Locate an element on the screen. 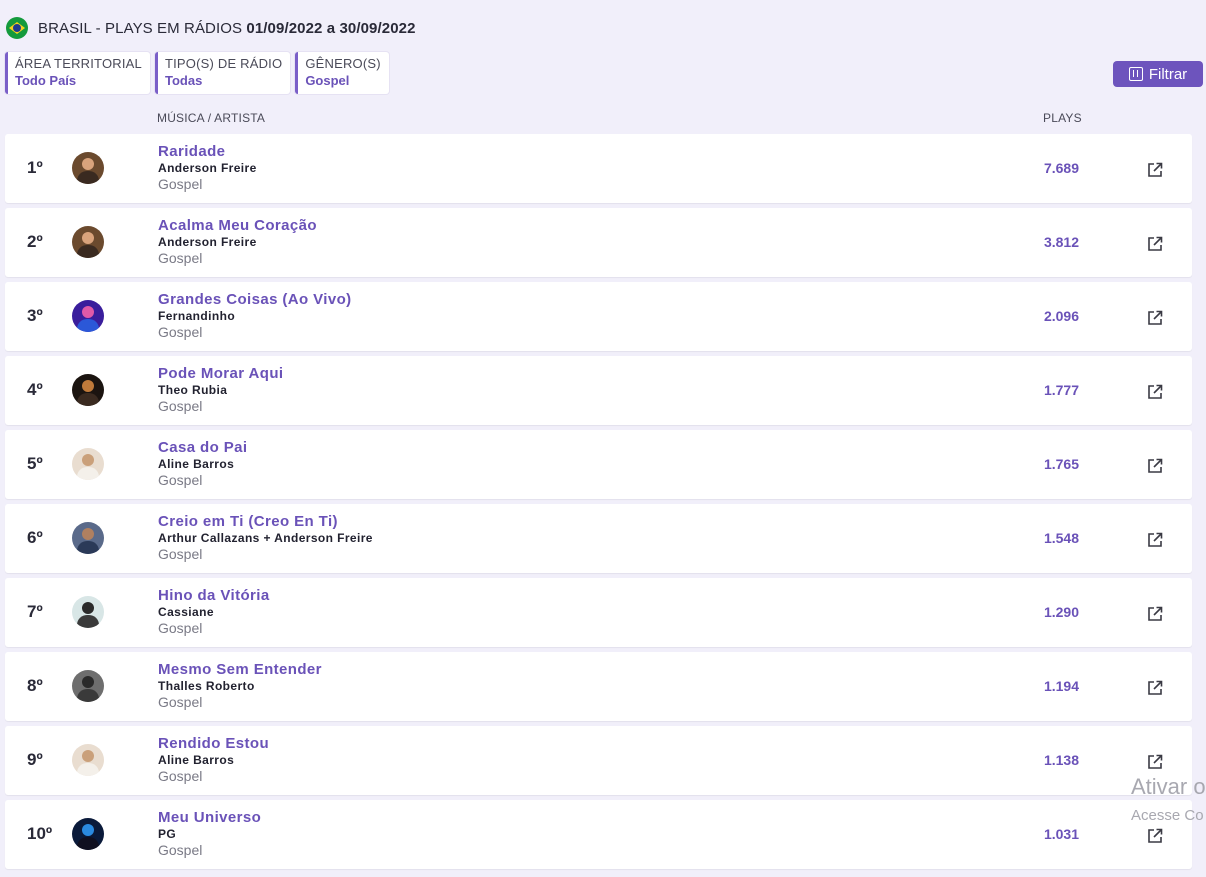 The height and width of the screenshot is (877, 1206). song-title: Rendido Estou is located at coordinates (214, 743).